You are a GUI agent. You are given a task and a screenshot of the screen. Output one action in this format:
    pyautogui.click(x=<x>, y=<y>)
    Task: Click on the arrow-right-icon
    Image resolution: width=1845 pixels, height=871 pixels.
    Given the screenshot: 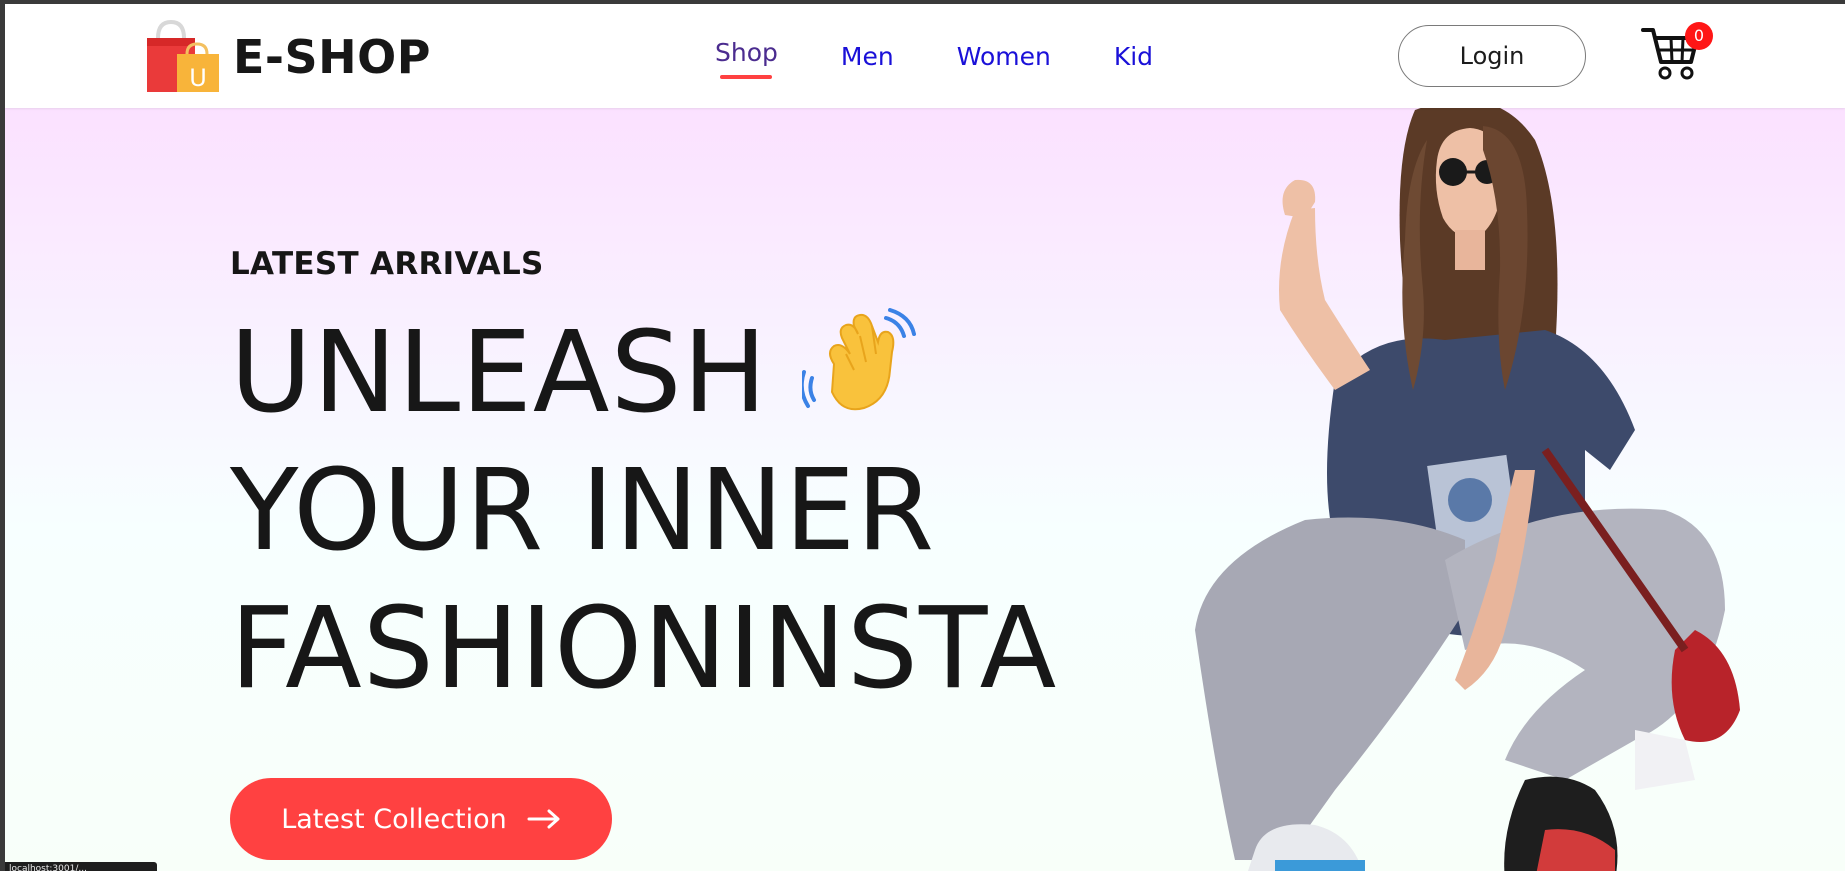 What is the action you would take?
    pyautogui.click(x=543, y=819)
    